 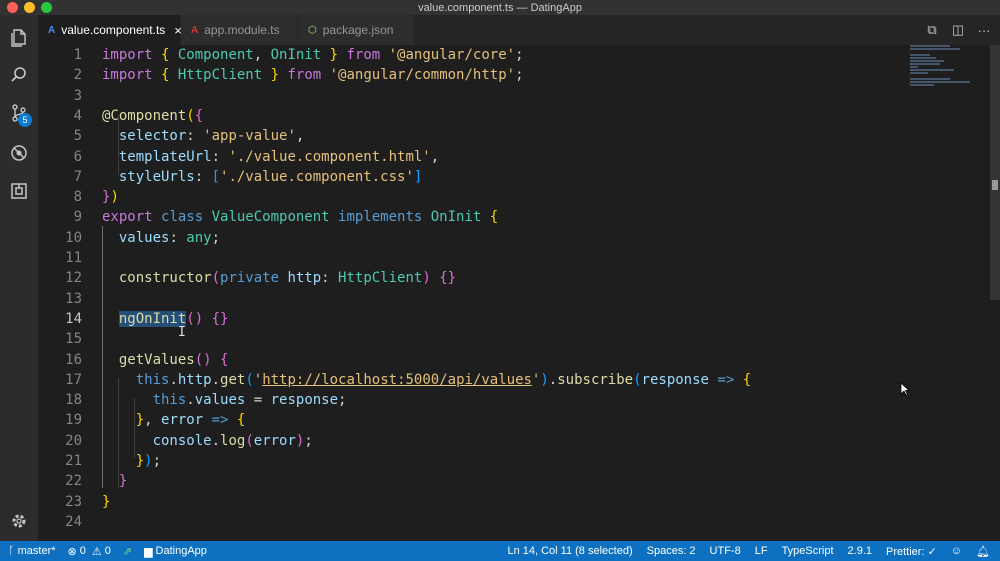 I want to click on extensions-icon, so click(x=19, y=191).